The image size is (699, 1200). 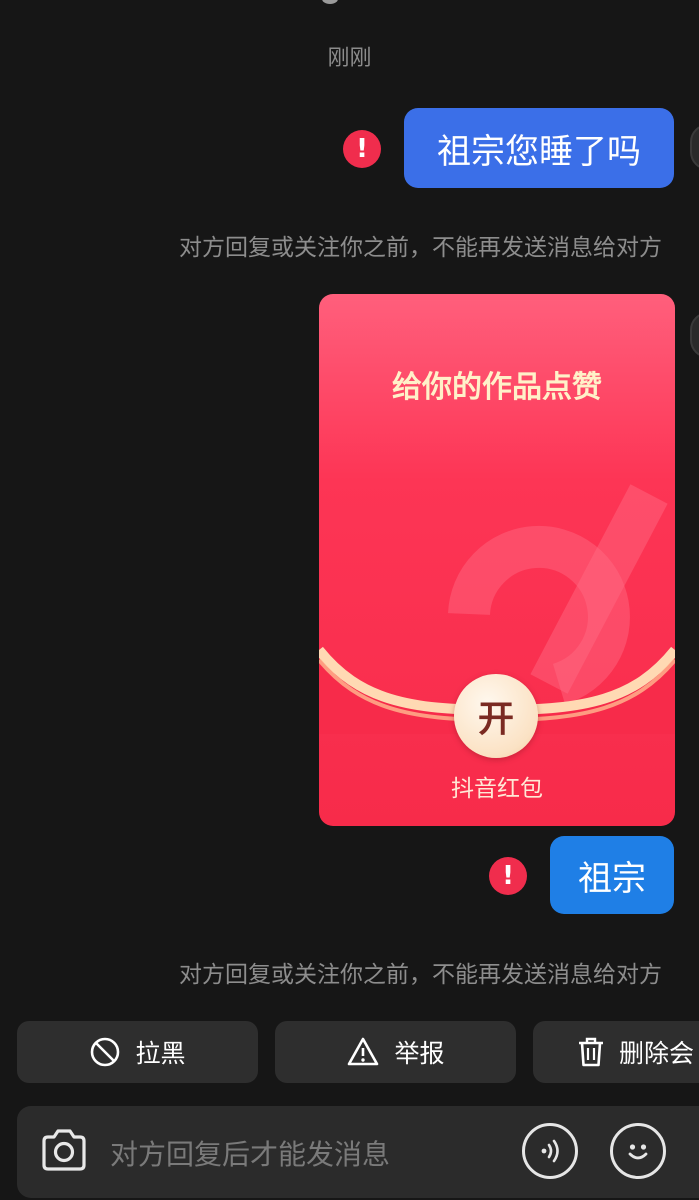 I want to click on emoji-icon, so click(x=638, y=1151).